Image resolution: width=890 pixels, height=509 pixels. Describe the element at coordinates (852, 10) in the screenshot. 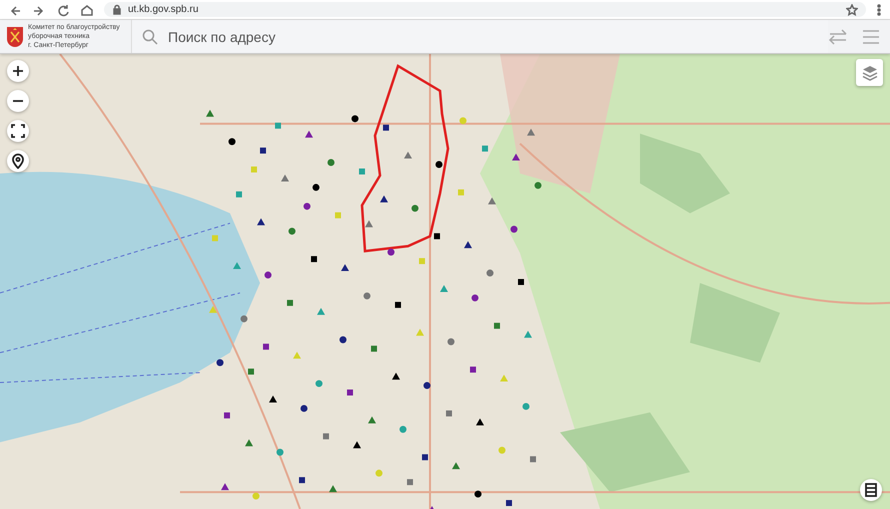

I see `star-icon` at that location.